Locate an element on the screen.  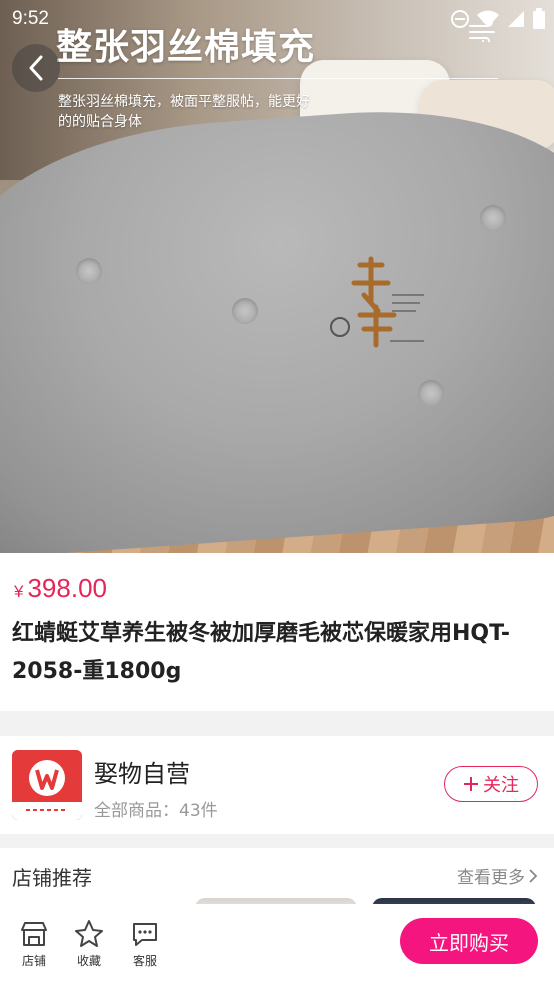
bottom-action-bar: 店铺 收藏 客服 立即购买 is located at coordinates (277, 944).